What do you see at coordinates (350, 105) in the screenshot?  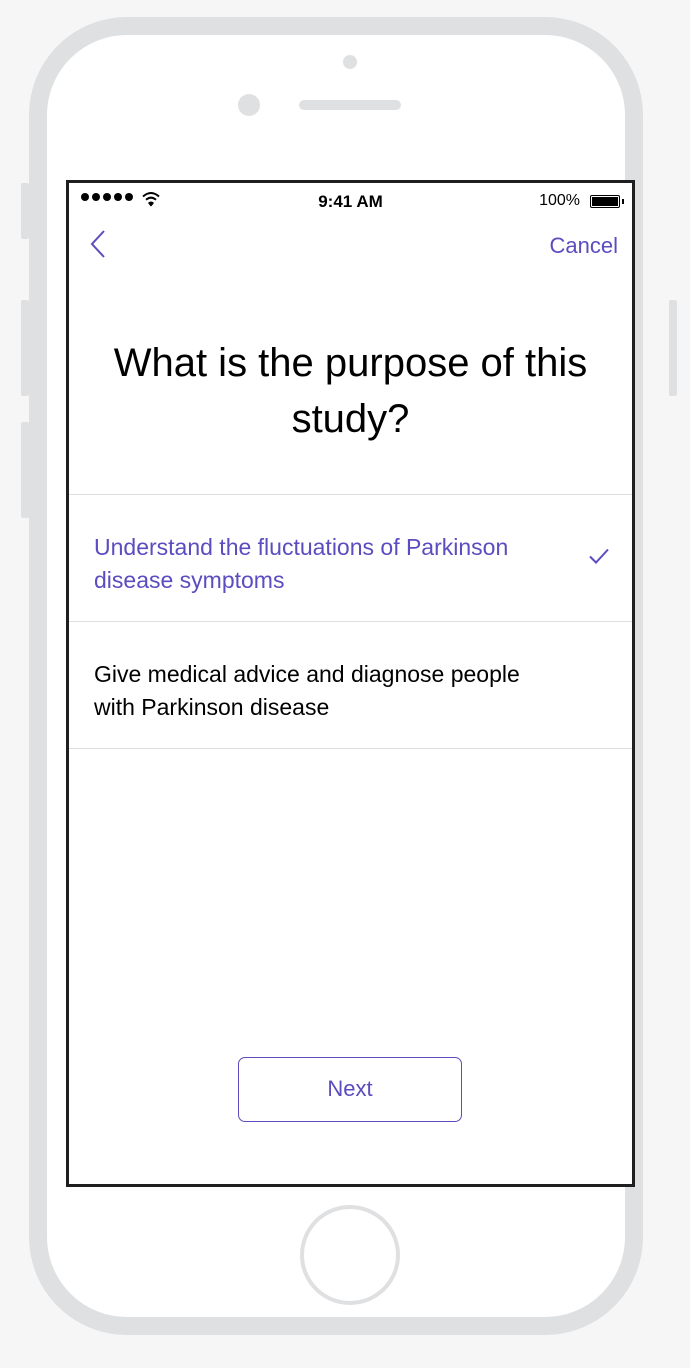 I see `earpiece-speaker` at bounding box center [350, 105].